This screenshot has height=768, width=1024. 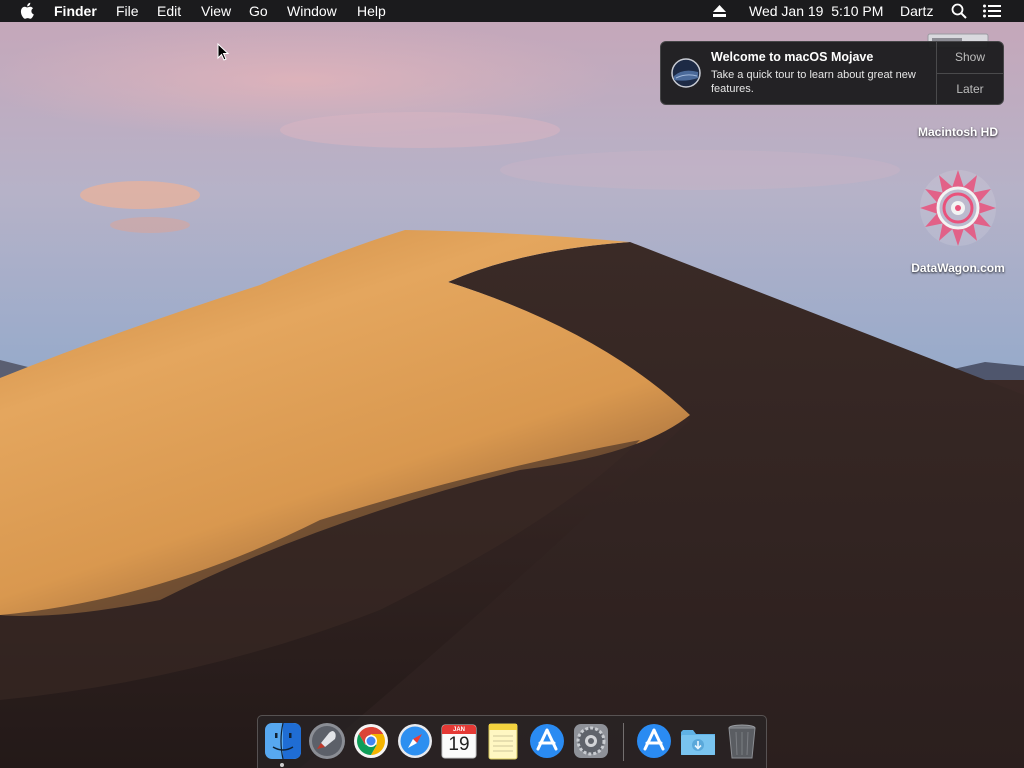 I want to click on desktop-item-datawagon: DataWagon.com, so click(x=958, y=222).